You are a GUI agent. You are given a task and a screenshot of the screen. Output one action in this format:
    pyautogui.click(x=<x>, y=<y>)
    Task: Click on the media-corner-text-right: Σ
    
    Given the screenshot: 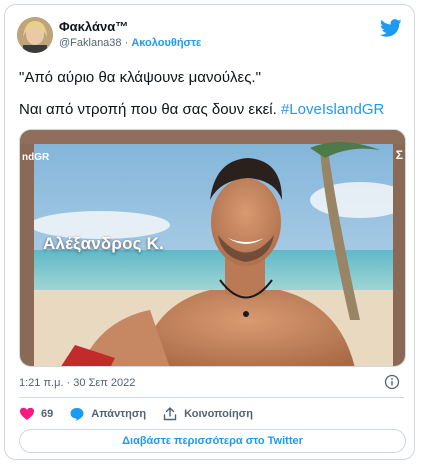 What is the action you would take?
    pyautogui.click(x=399, y=155)
    